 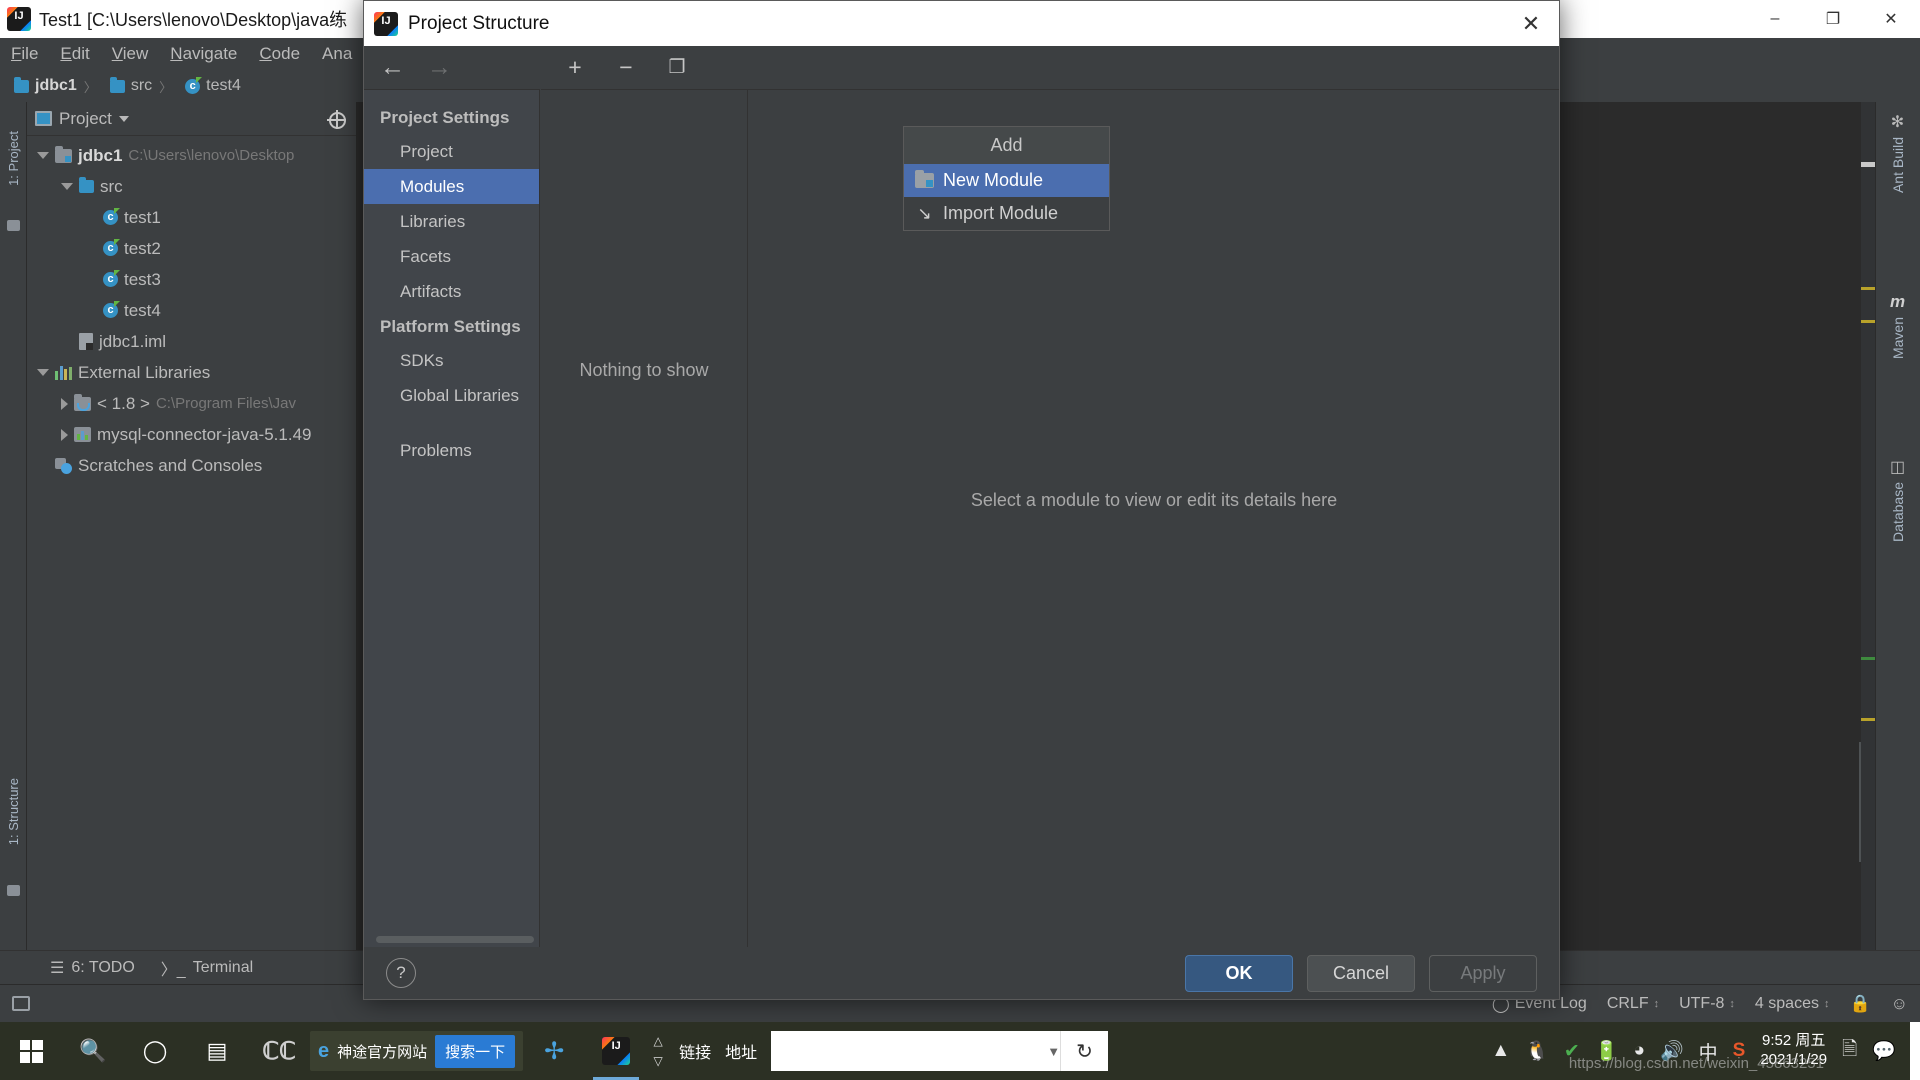 I want to click on ime-indicator: 中, so click(x=1708, y=1051).